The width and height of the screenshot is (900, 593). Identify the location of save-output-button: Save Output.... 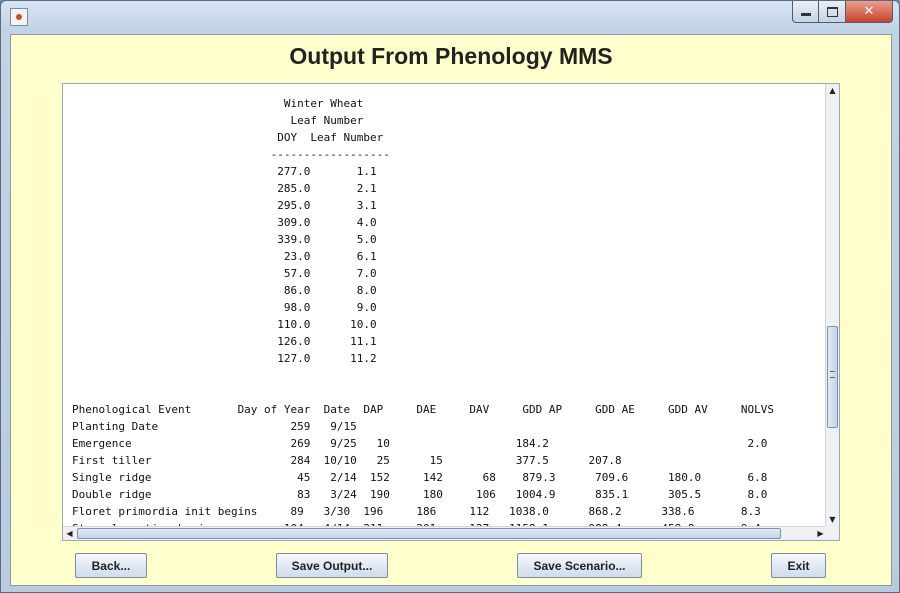
(332, 565).